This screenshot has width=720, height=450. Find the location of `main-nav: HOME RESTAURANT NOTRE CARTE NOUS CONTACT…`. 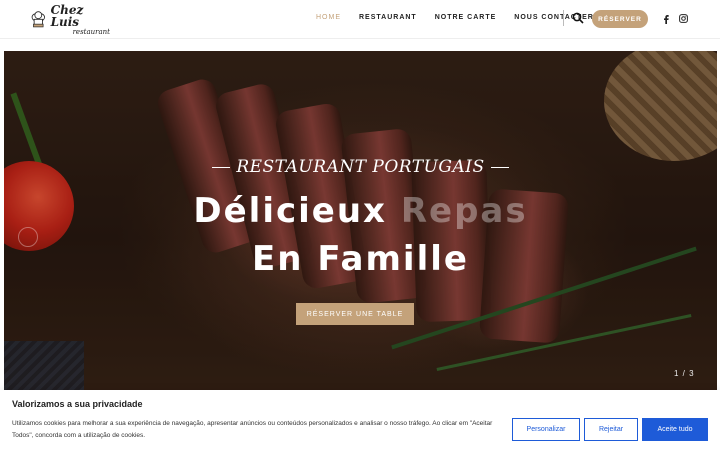

main-nav: HOME RESTAURANT NOTRE CARTE NOUS CONTACT… is located at coordinates (464, 17).